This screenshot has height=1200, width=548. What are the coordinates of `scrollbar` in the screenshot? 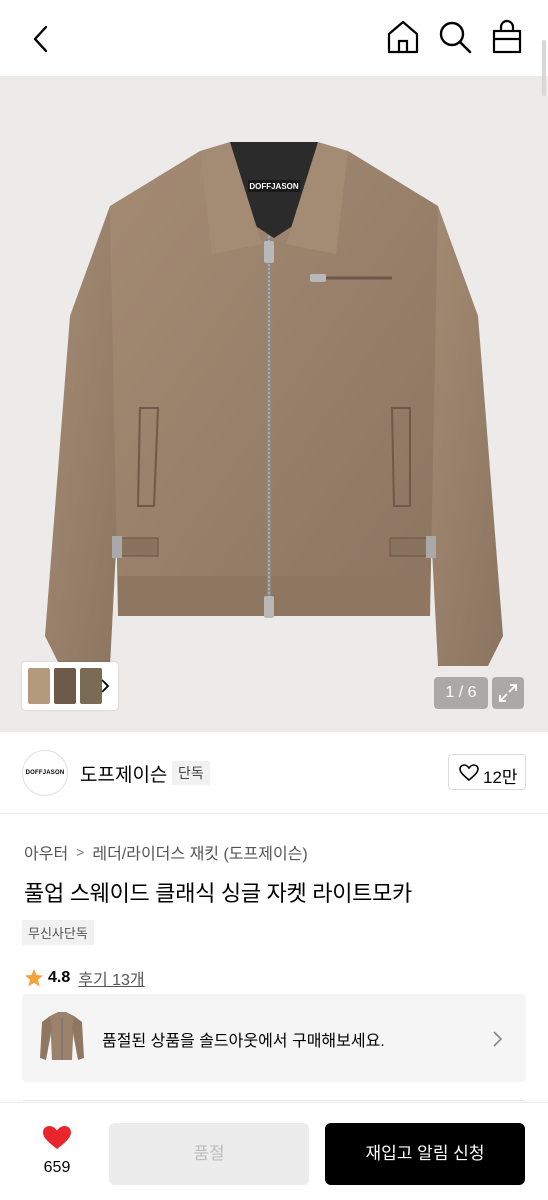 It's located at (544, 68).